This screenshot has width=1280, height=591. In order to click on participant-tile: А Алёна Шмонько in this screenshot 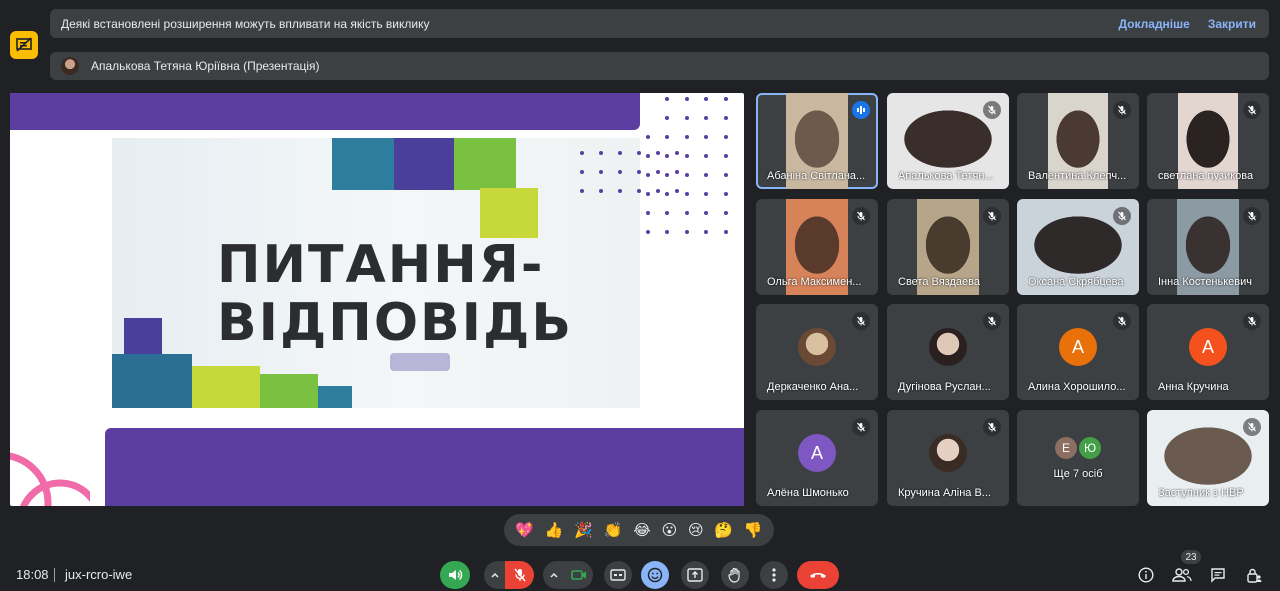, I will do `click(817, 458)`.